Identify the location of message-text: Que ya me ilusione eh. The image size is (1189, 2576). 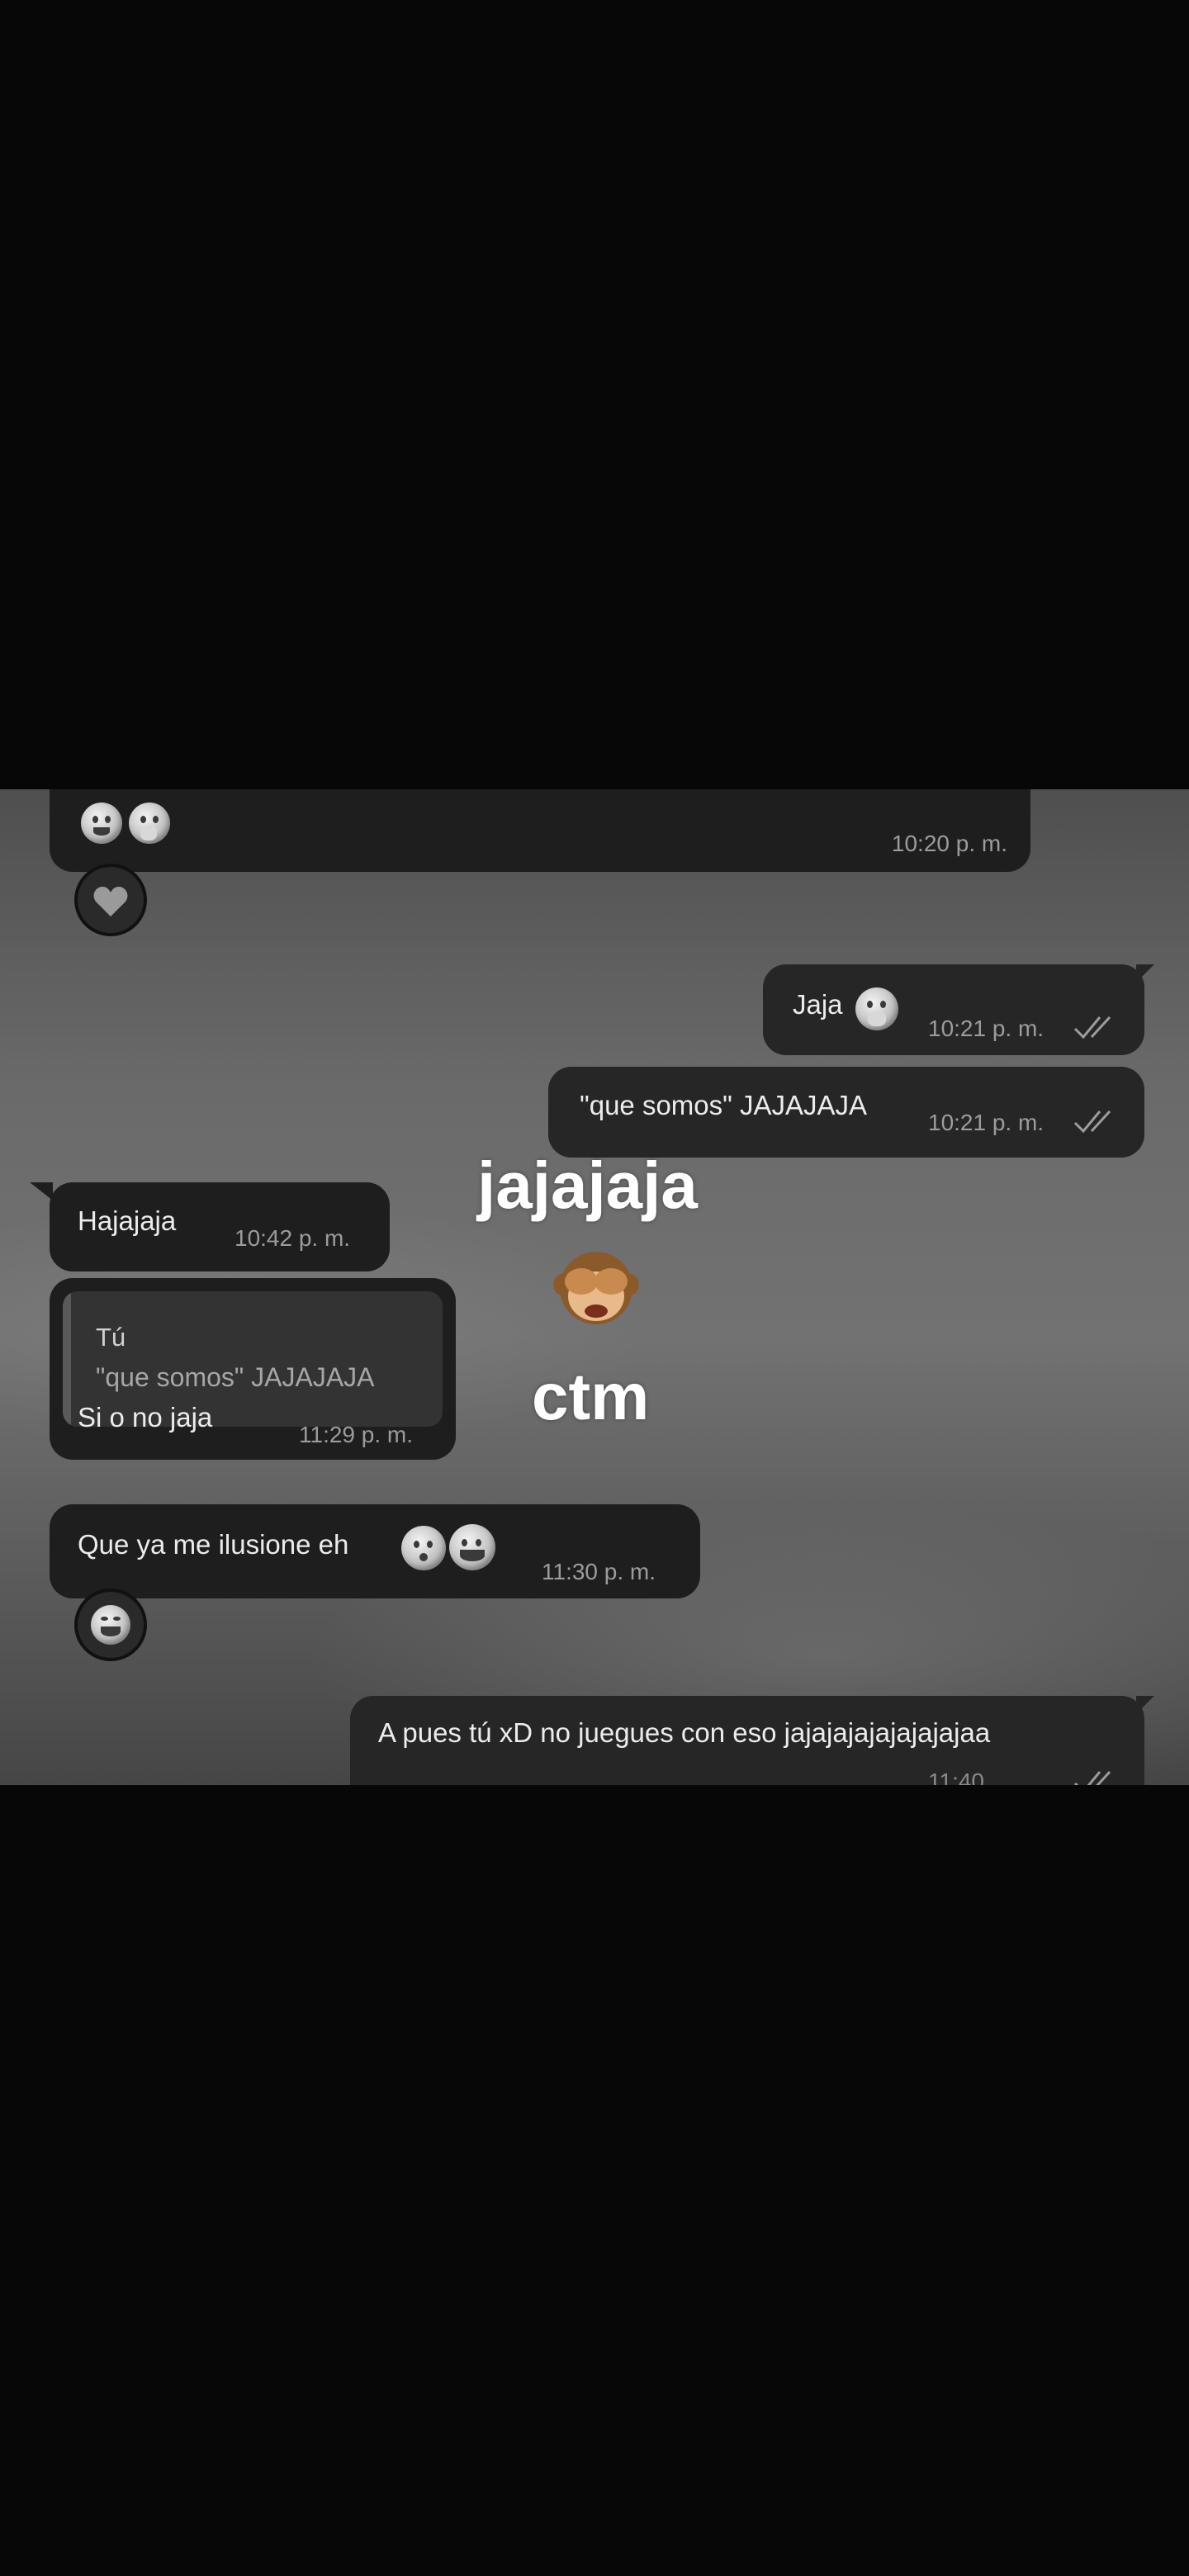
(213, 1544).